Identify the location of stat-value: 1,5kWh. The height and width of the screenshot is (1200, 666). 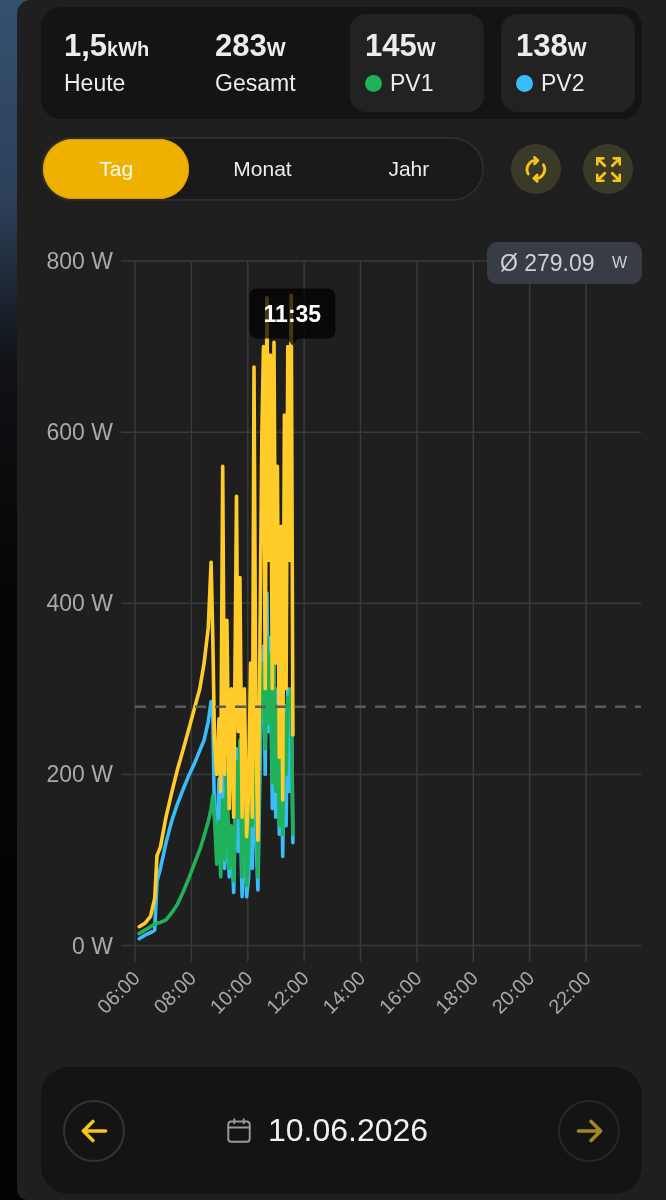
(107, 47).